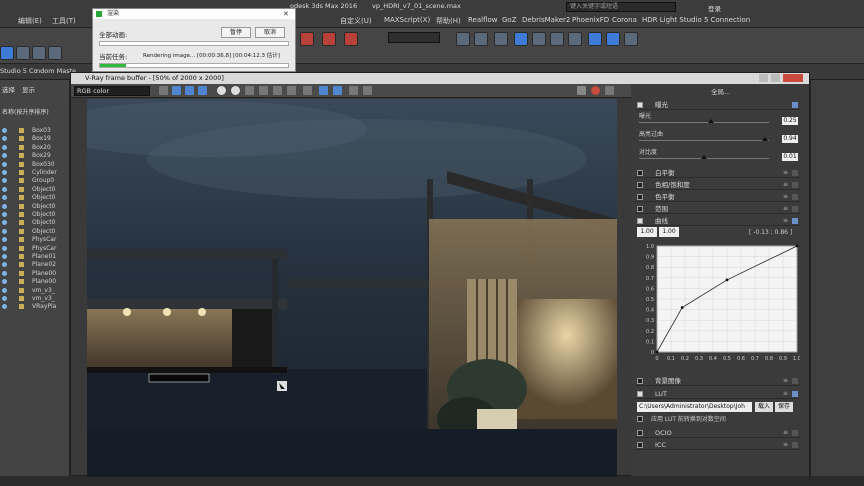 The width and height of the screenshot is (864, 486). What do you see at coordinates (277, 90) in the screenshot?
I see `clear-icon` at bounding box center [277, 90].